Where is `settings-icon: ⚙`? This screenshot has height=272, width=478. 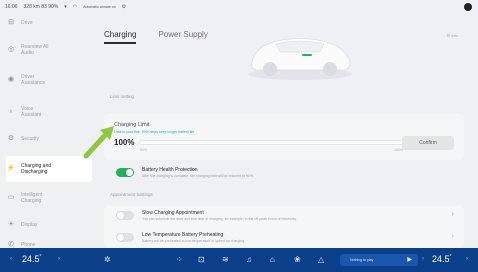
settings-icon: ⚙ is located at coordinates (124, 7).